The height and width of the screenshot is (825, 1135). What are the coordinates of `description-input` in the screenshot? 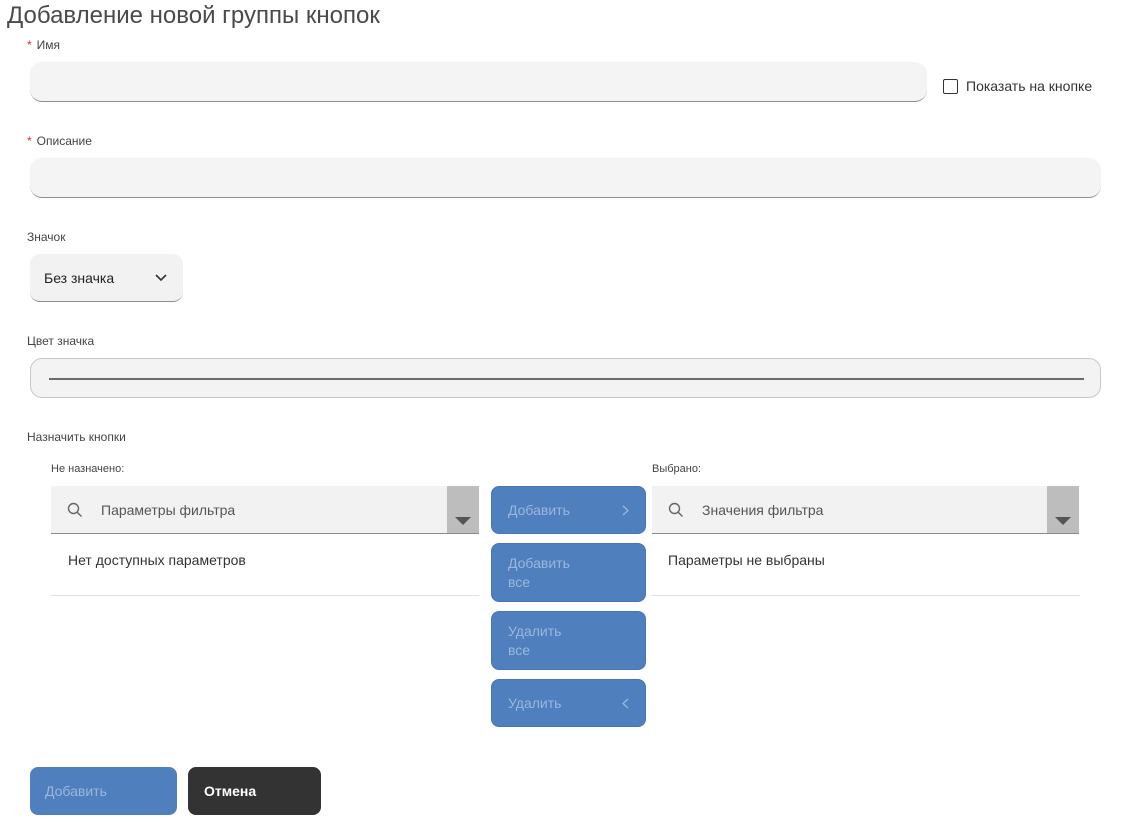 It's located at (565, 177).